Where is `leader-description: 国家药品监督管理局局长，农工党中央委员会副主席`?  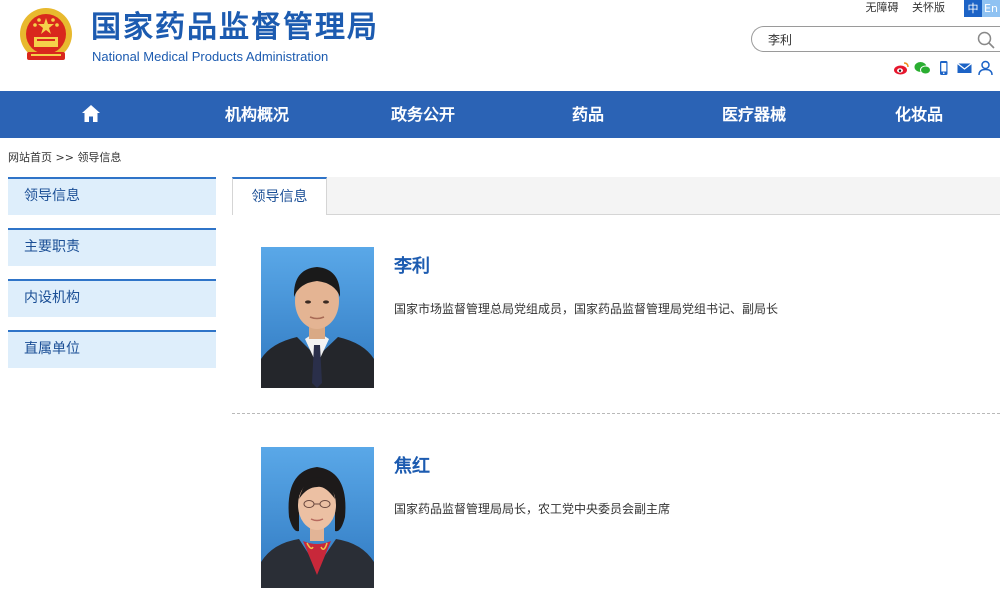
leader-description: 国家药品监督管理局局长，农工党中央委员会副主席 is located at coordinates (532, 509).